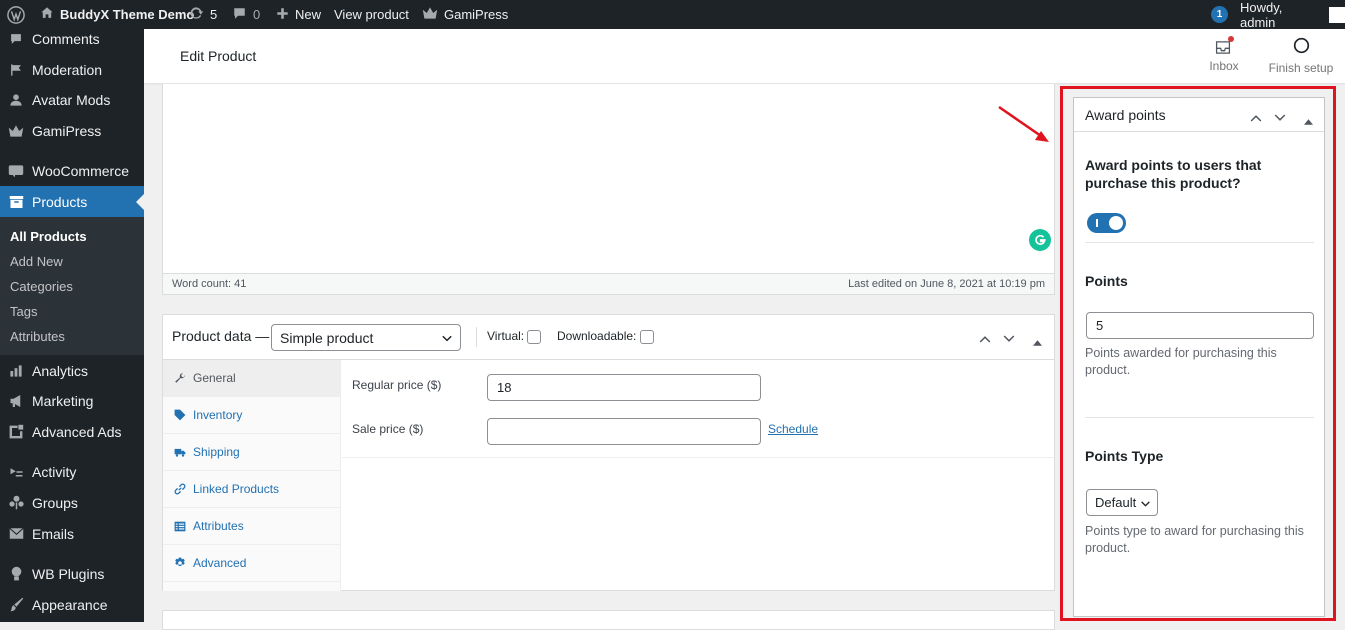 This screenshot has width=1345, height=630. I want to click on sidebar-item-label: Marketing, so click(63, 400).